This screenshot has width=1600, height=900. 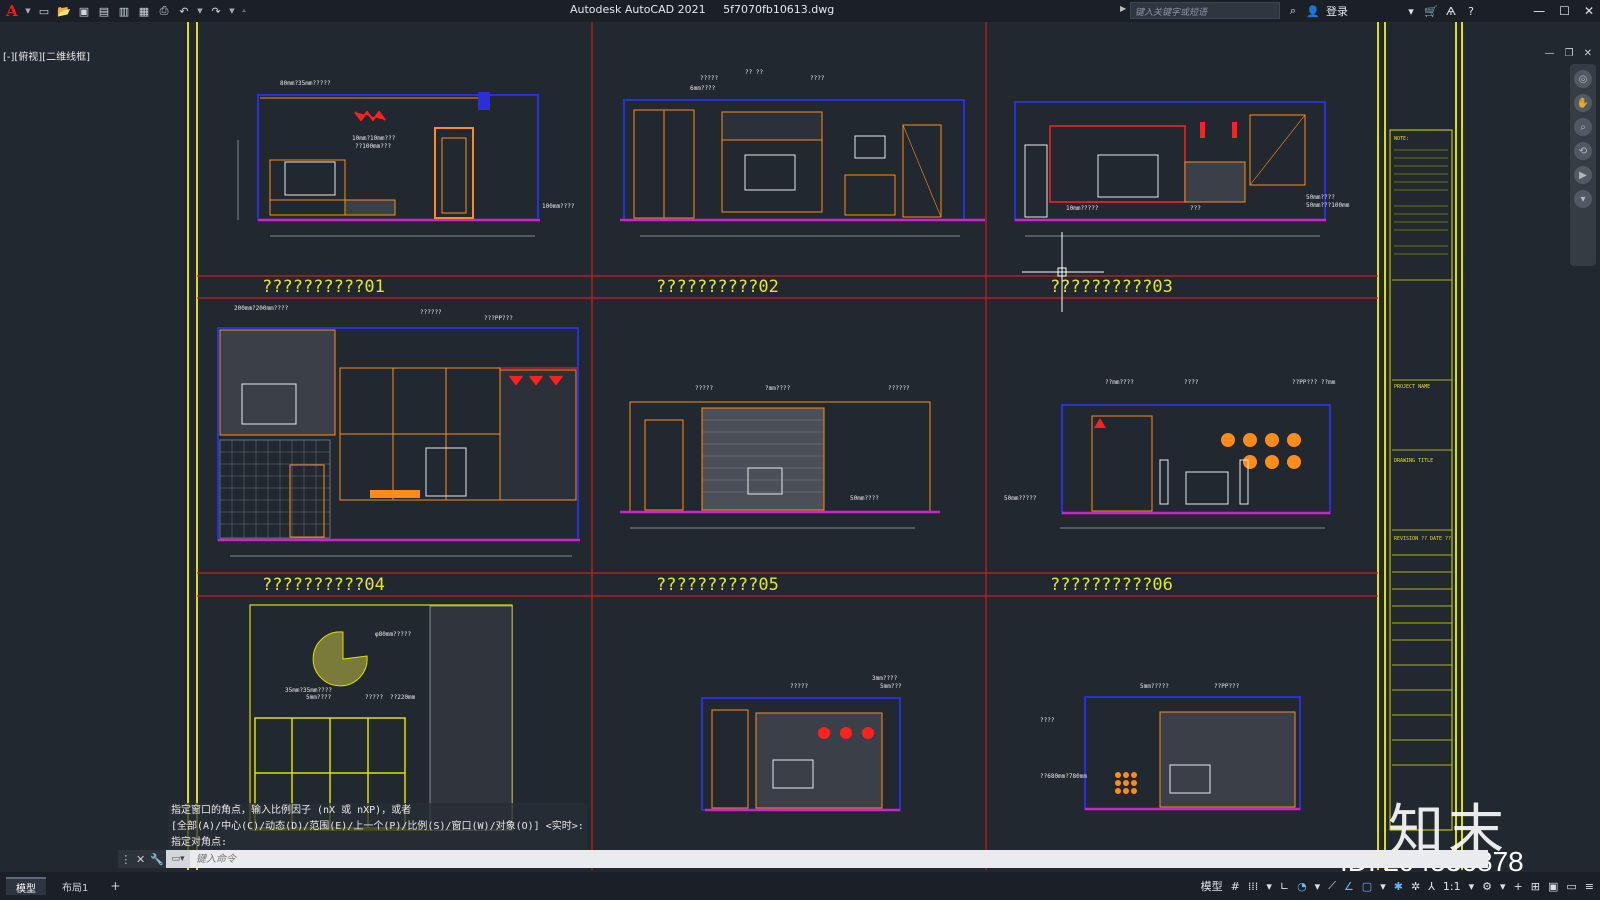 What do you see at coordinates (1583, 175) in the screenshot?
I see `showmotion-icon: ▶` at bounding box center [1583, 175].